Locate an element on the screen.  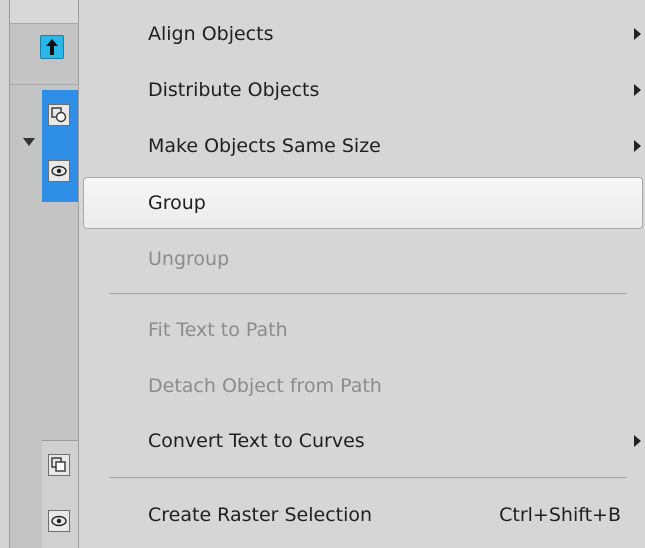
menu-item-align-objects: Align Objects is located at coordinates (363, 34).